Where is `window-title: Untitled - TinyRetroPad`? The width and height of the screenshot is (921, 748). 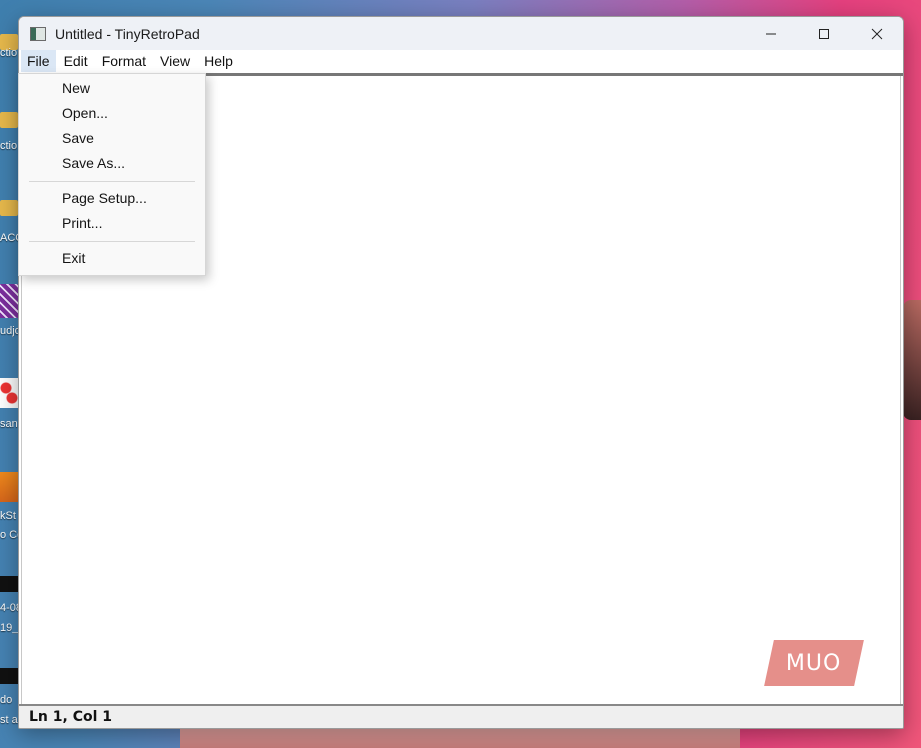
window-title: Untitled - TinyRetroPad is located at coordinates (127, 33).